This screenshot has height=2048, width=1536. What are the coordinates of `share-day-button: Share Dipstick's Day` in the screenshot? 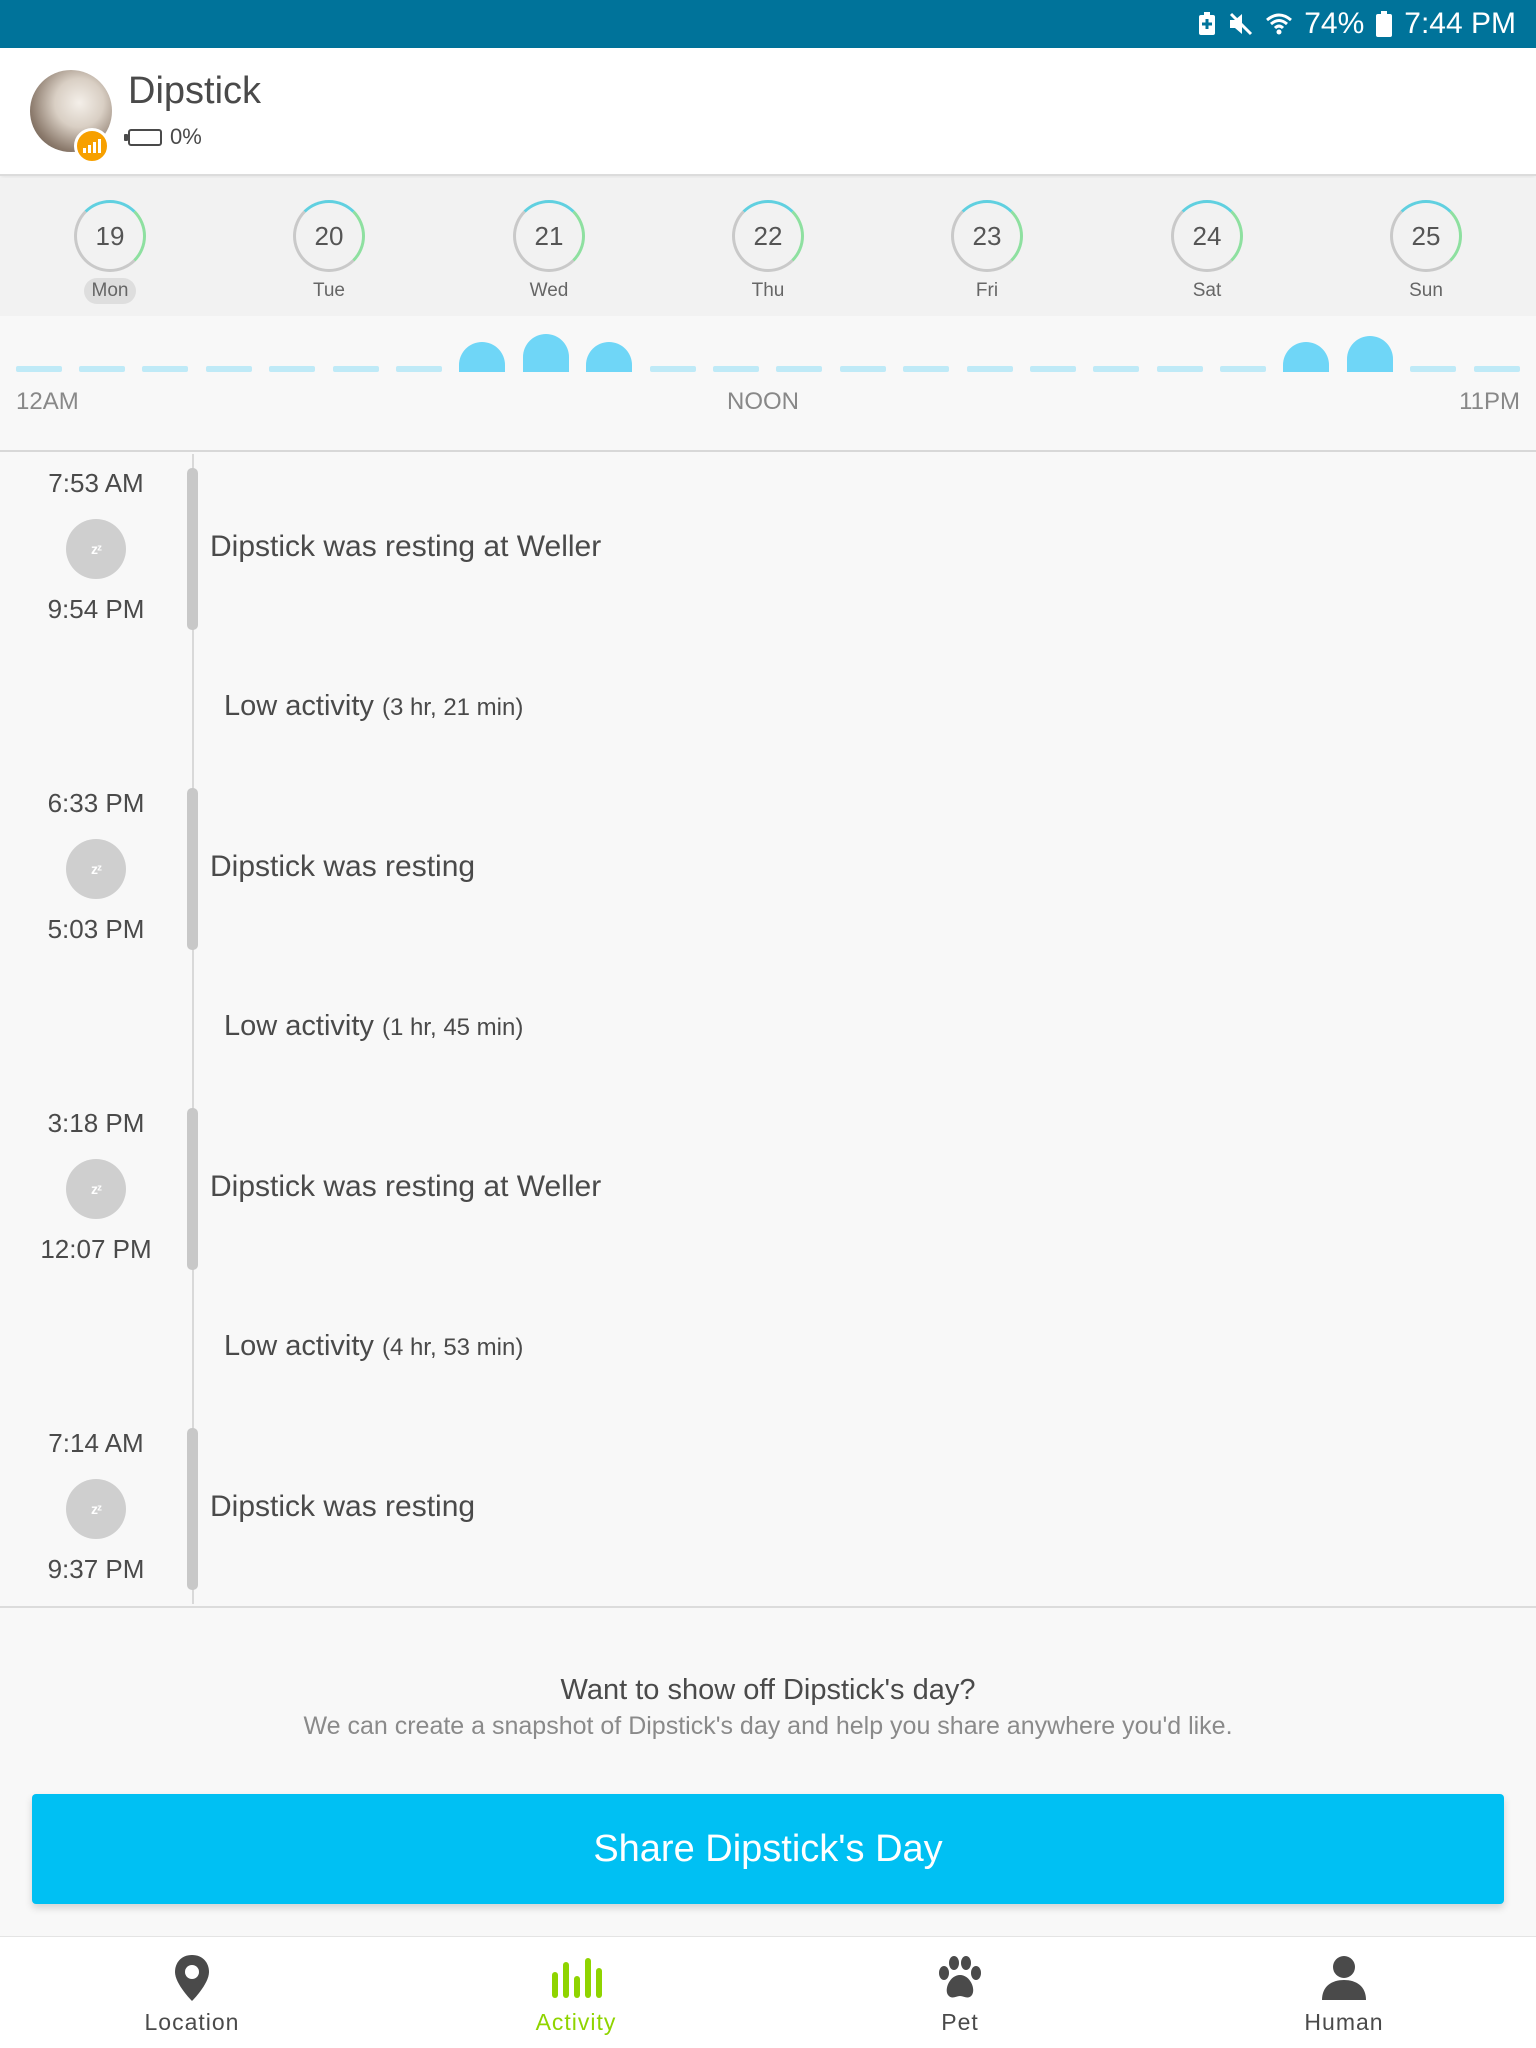 It's located at (768, 1849).